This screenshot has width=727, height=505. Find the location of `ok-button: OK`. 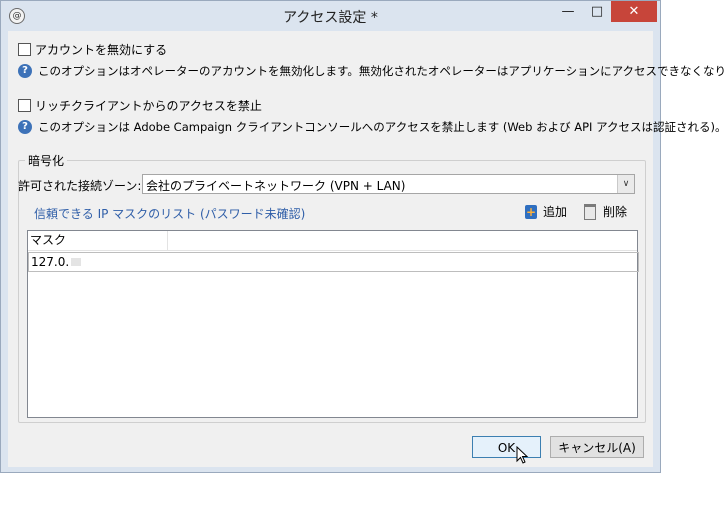

ok-button: OK is located at coordinates (506, 447).